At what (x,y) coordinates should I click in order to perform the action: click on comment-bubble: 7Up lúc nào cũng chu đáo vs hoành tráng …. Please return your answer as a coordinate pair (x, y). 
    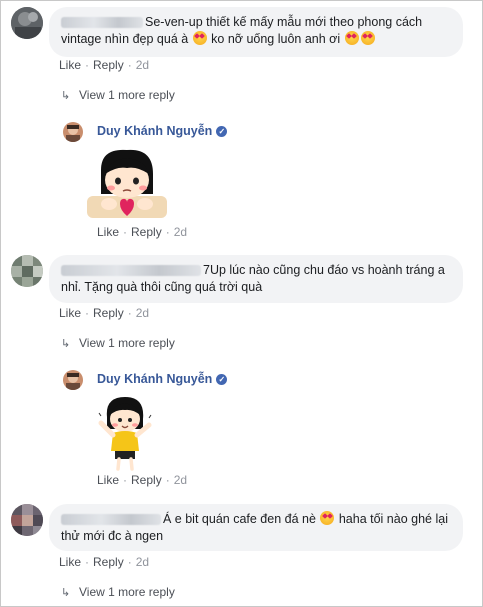
    Looking at the image, I should click on (256, 279).